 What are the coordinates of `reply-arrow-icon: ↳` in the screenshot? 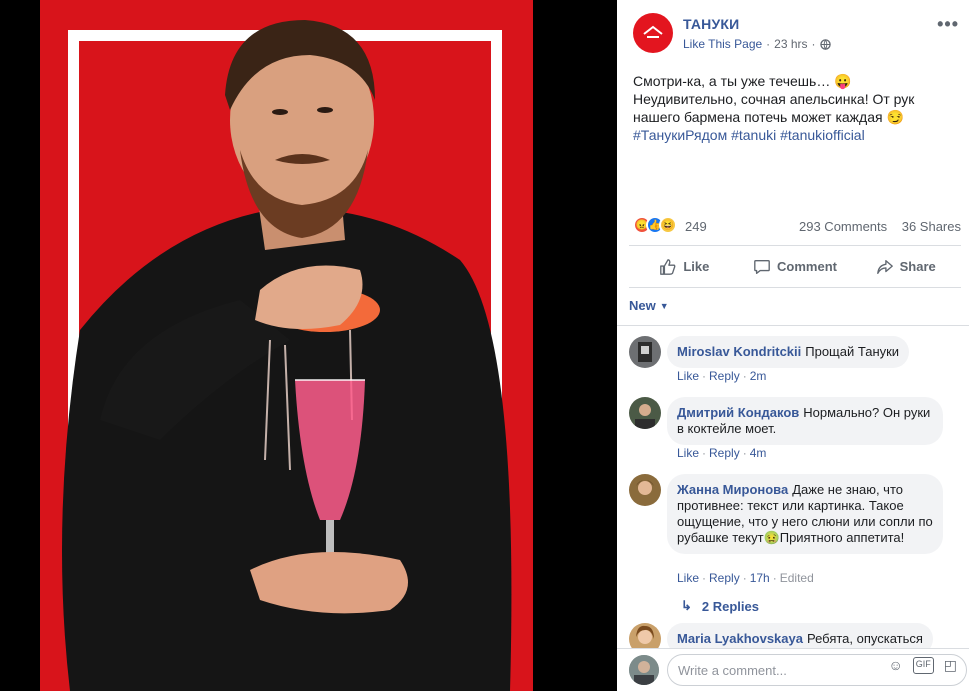 It's located at (686, 605).